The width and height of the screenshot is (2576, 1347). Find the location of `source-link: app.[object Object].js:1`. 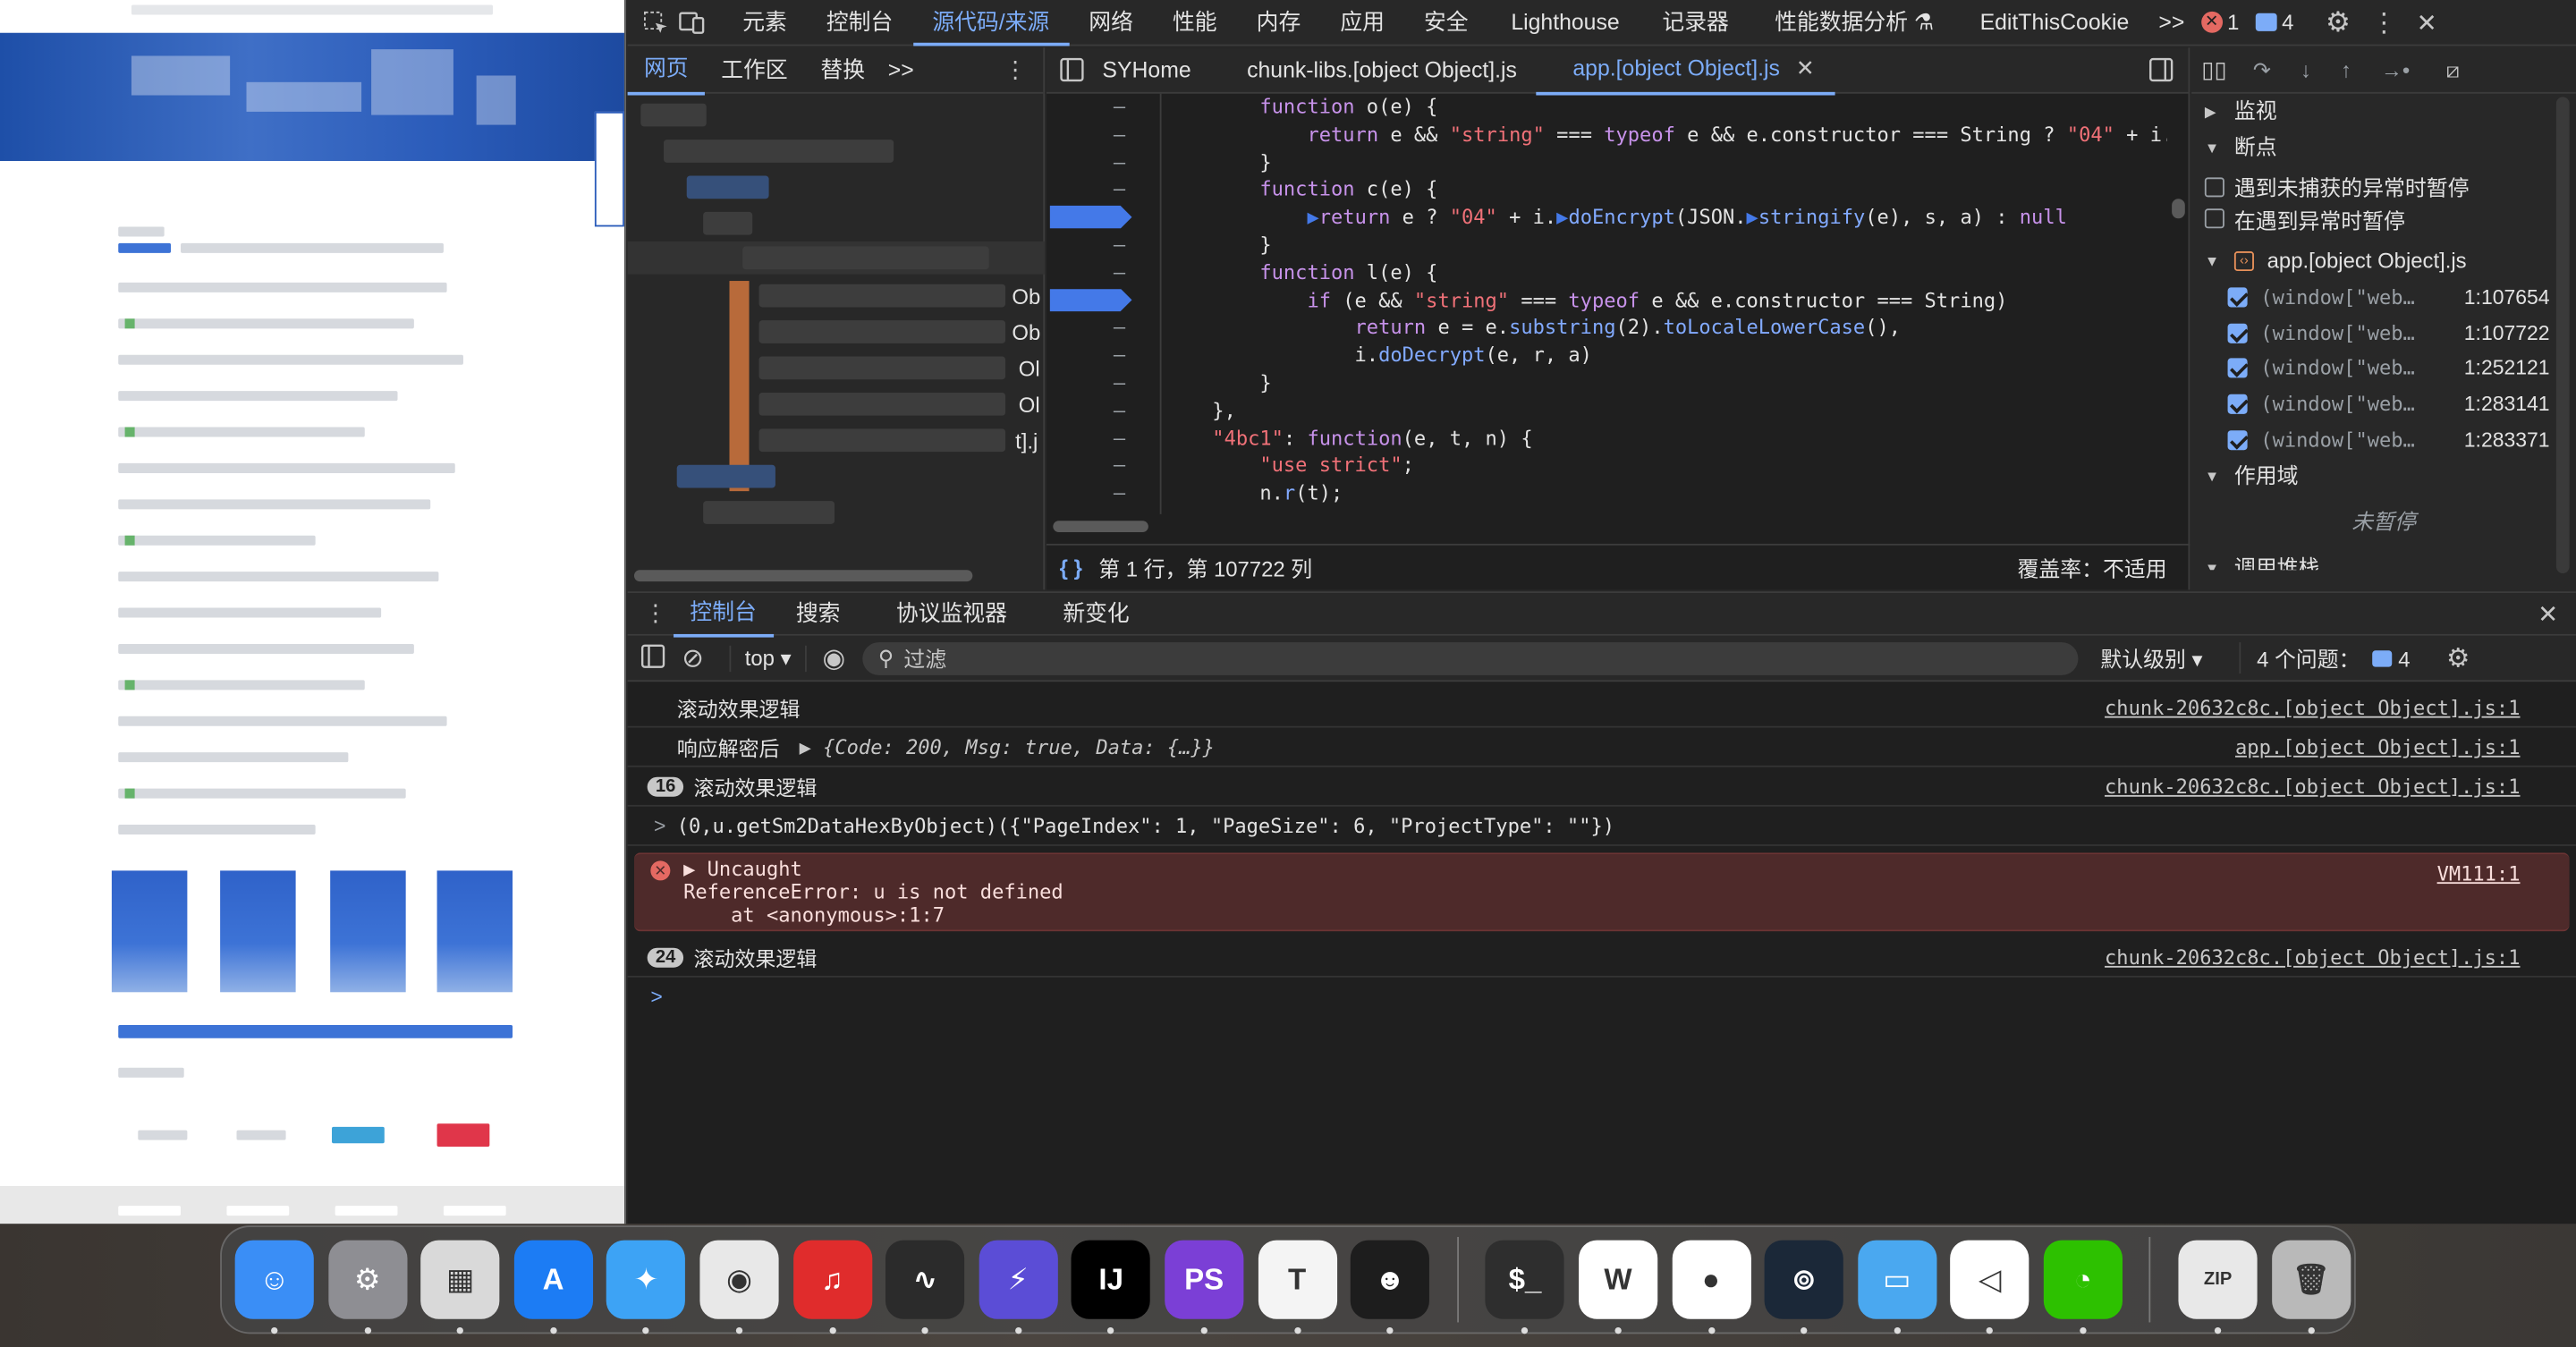

source-link: app.[object Object].js:1 is located at coordinates (2377, 747).